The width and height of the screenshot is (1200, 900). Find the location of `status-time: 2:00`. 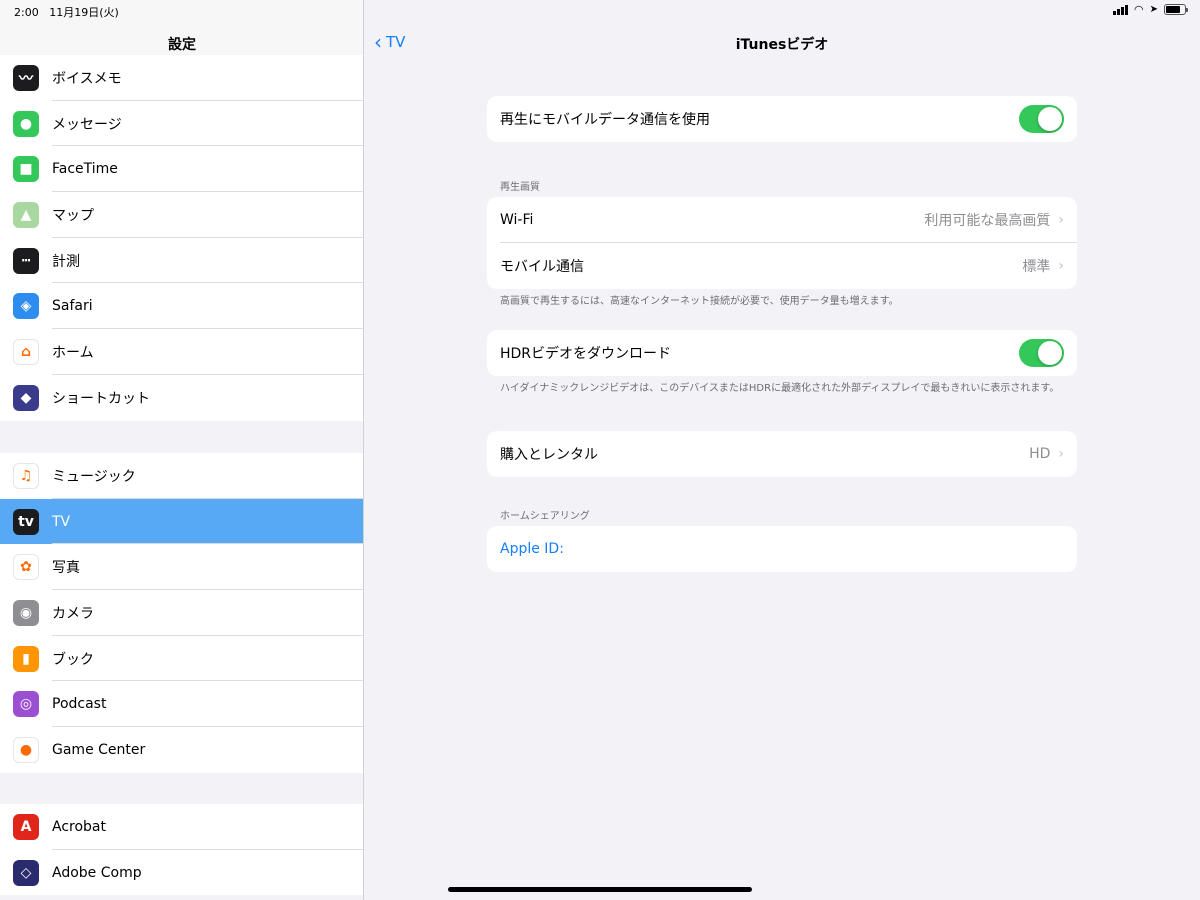

status-time: 2:00 is located at coordinates (26, 12).